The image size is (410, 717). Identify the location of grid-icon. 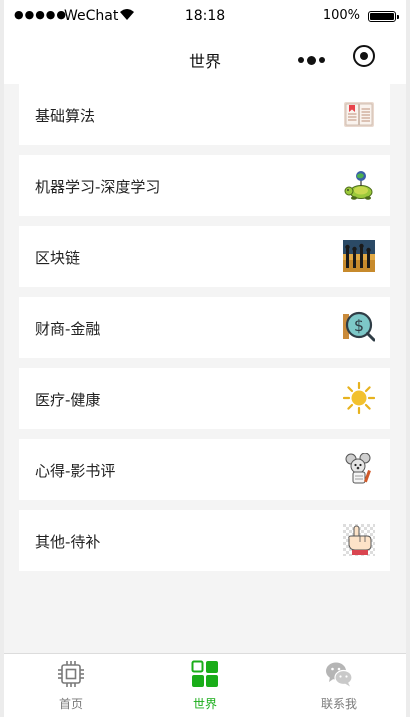
(204, 673).